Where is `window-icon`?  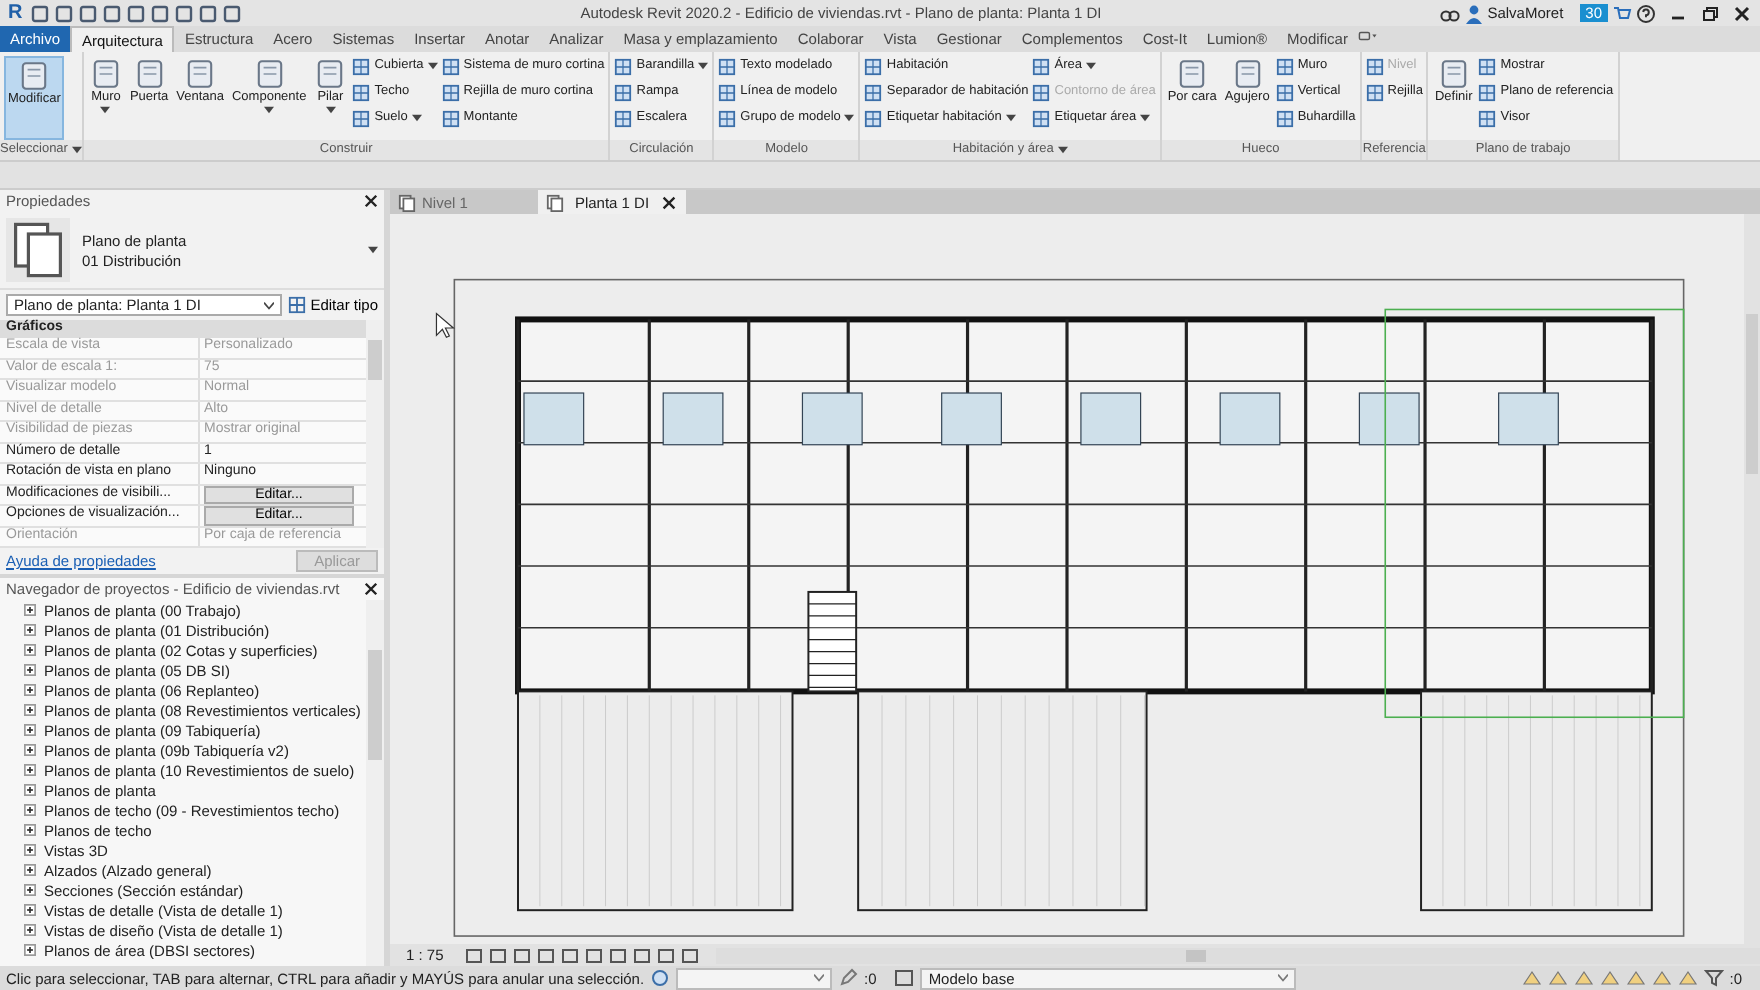 window-icon is located at coordinates (904, 978).